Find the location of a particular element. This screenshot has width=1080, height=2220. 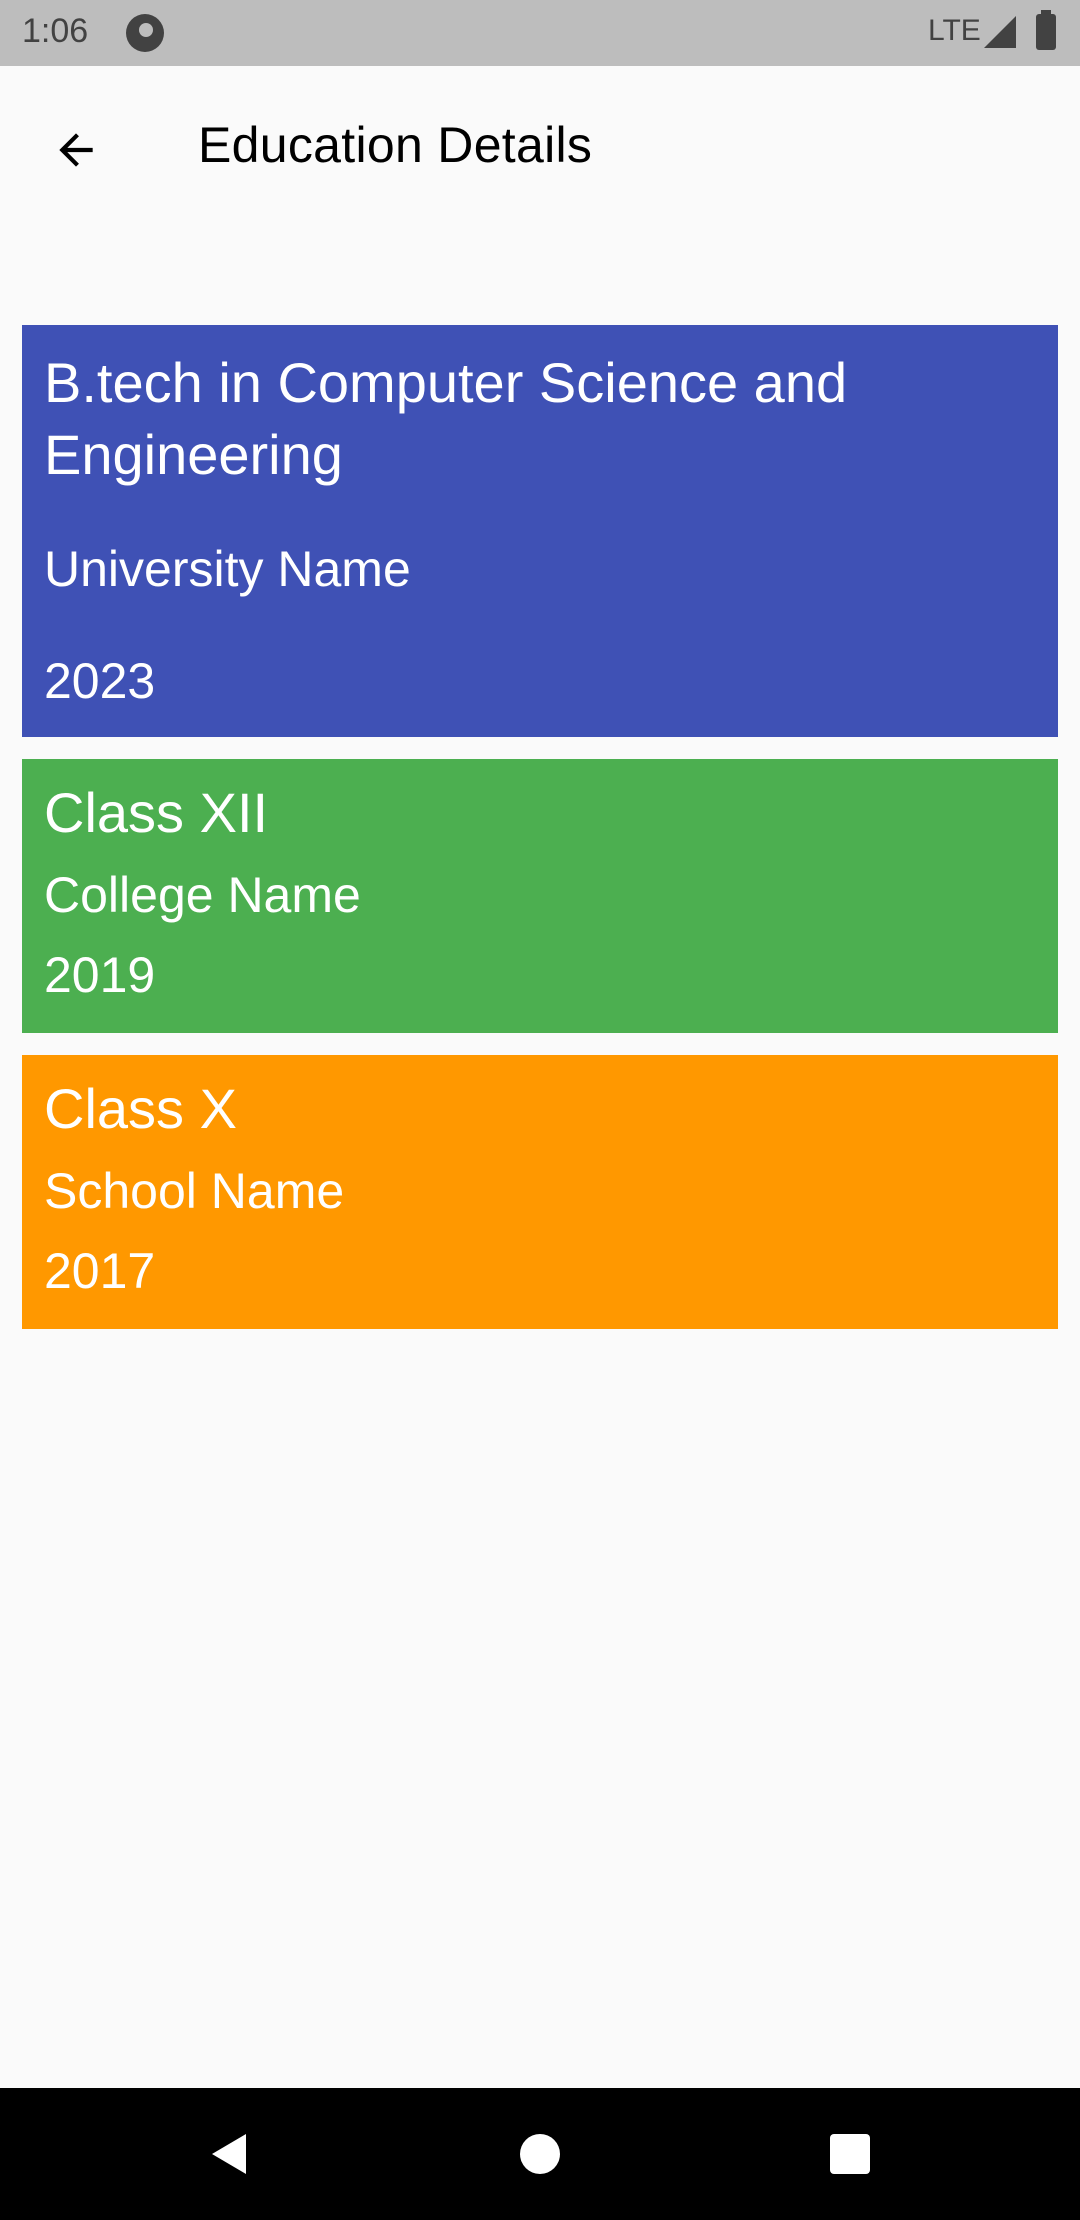

education-card: Class XII College Name 2019 is located at coordinates (540, 896).